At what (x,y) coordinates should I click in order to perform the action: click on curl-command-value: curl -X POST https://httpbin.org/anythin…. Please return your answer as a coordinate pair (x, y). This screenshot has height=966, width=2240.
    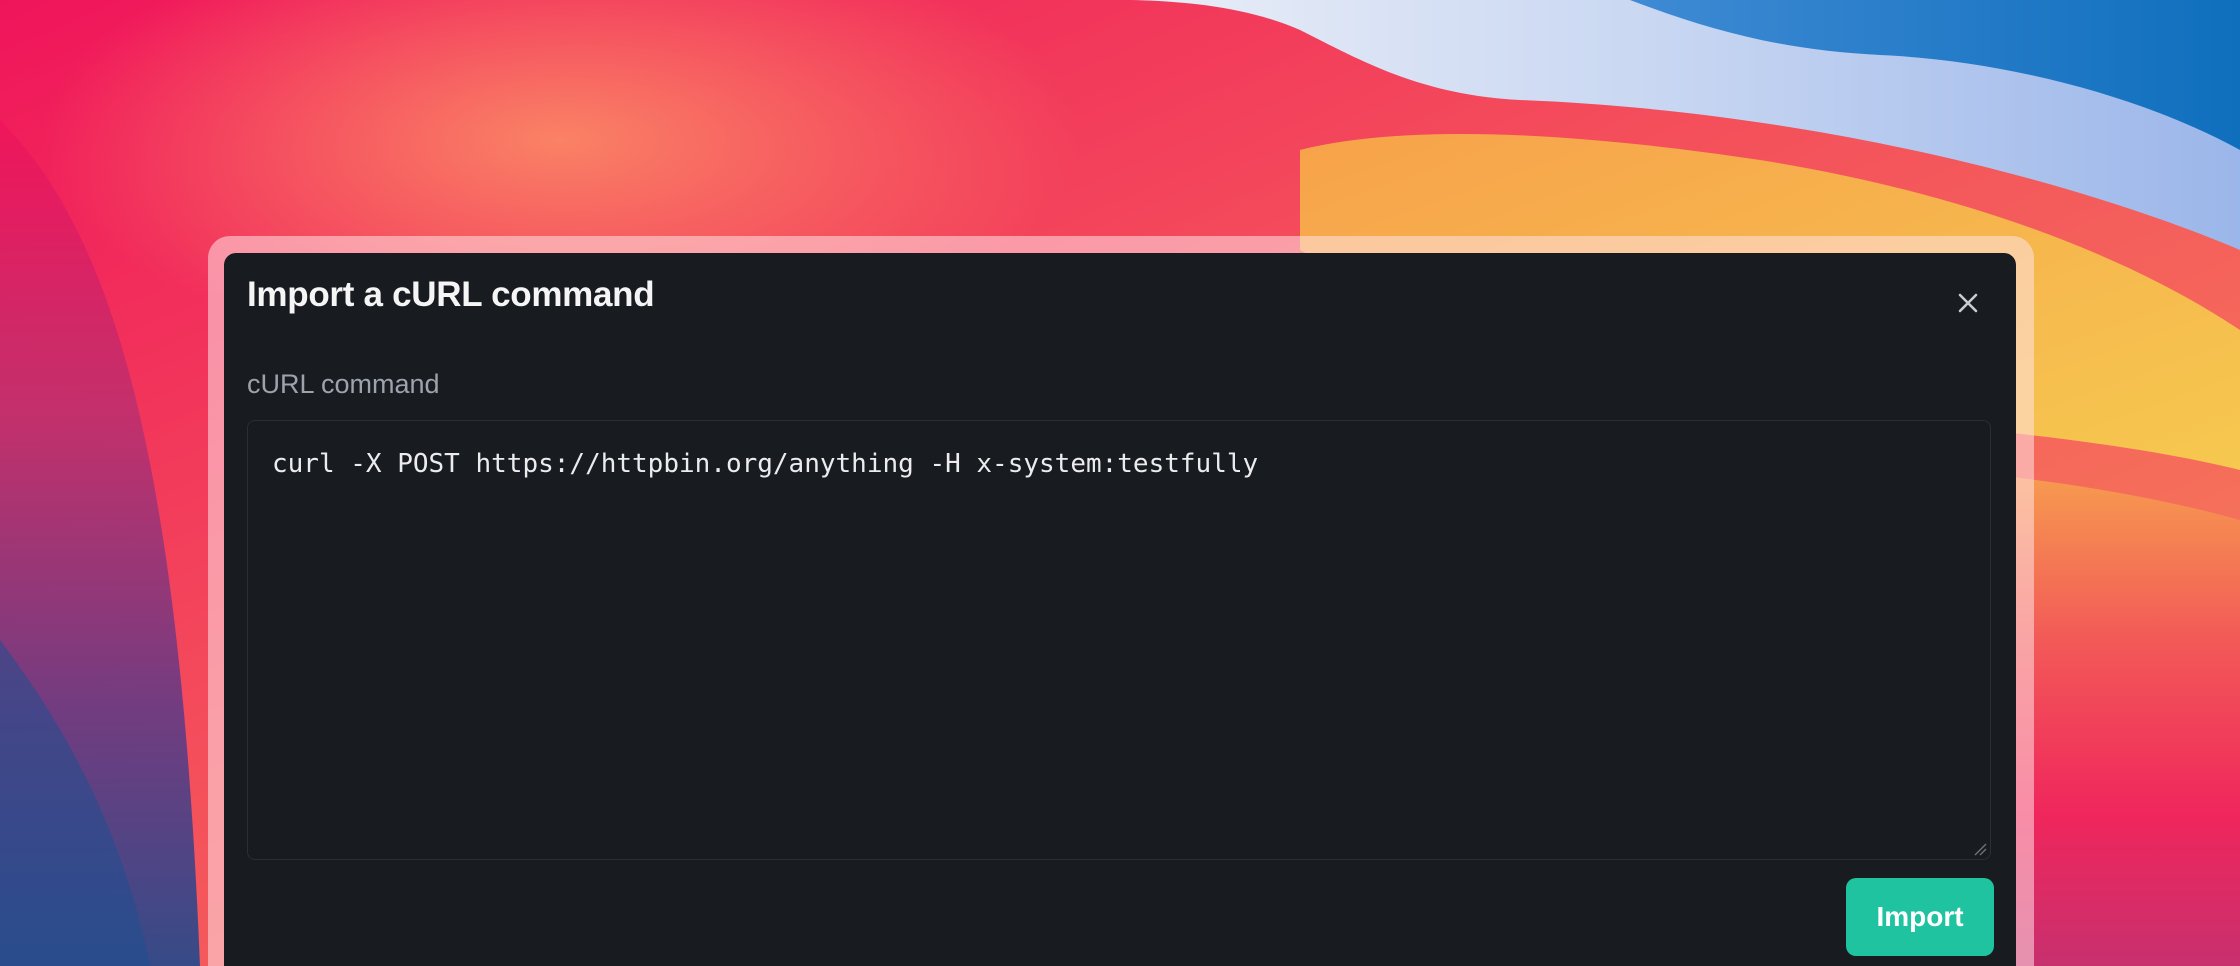
    Looking at the image, I should click on (765, 464).